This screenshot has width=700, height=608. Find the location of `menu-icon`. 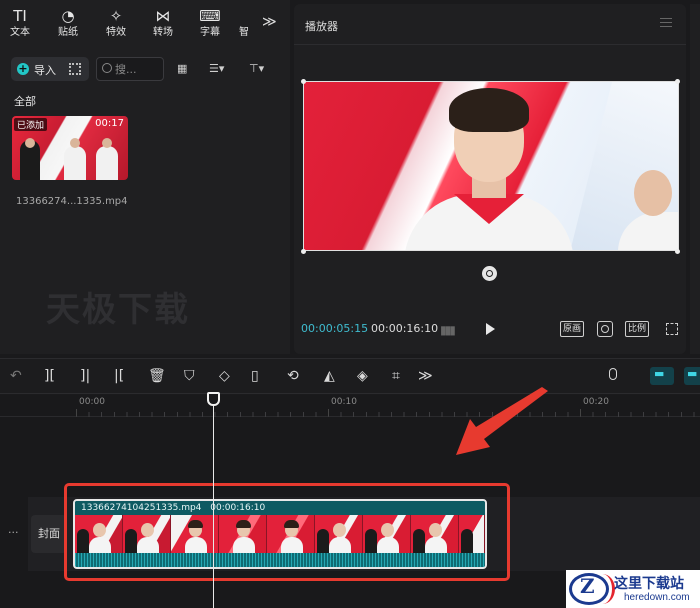

menu-icon is located at coordinates (666, 22).